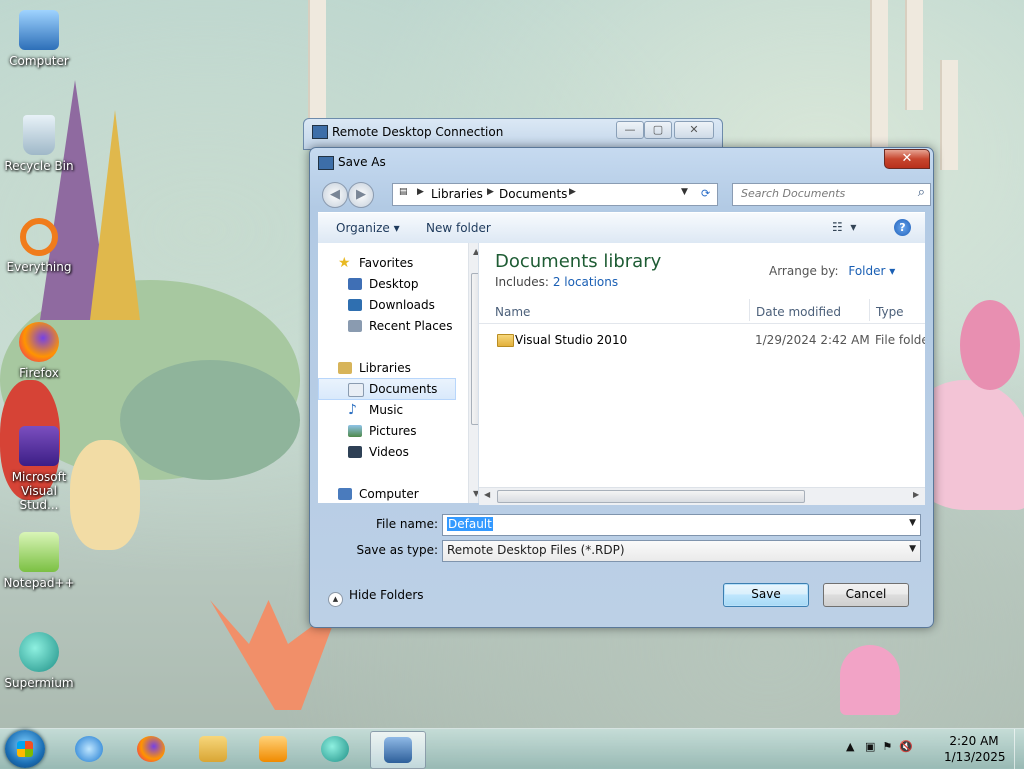 Image resolution: width=1024 pixels, height=769 pixels. Describe the element at coordinates (844, 227) in the screenshot. I see `view-options-icon: ☷ ▾` at that location.